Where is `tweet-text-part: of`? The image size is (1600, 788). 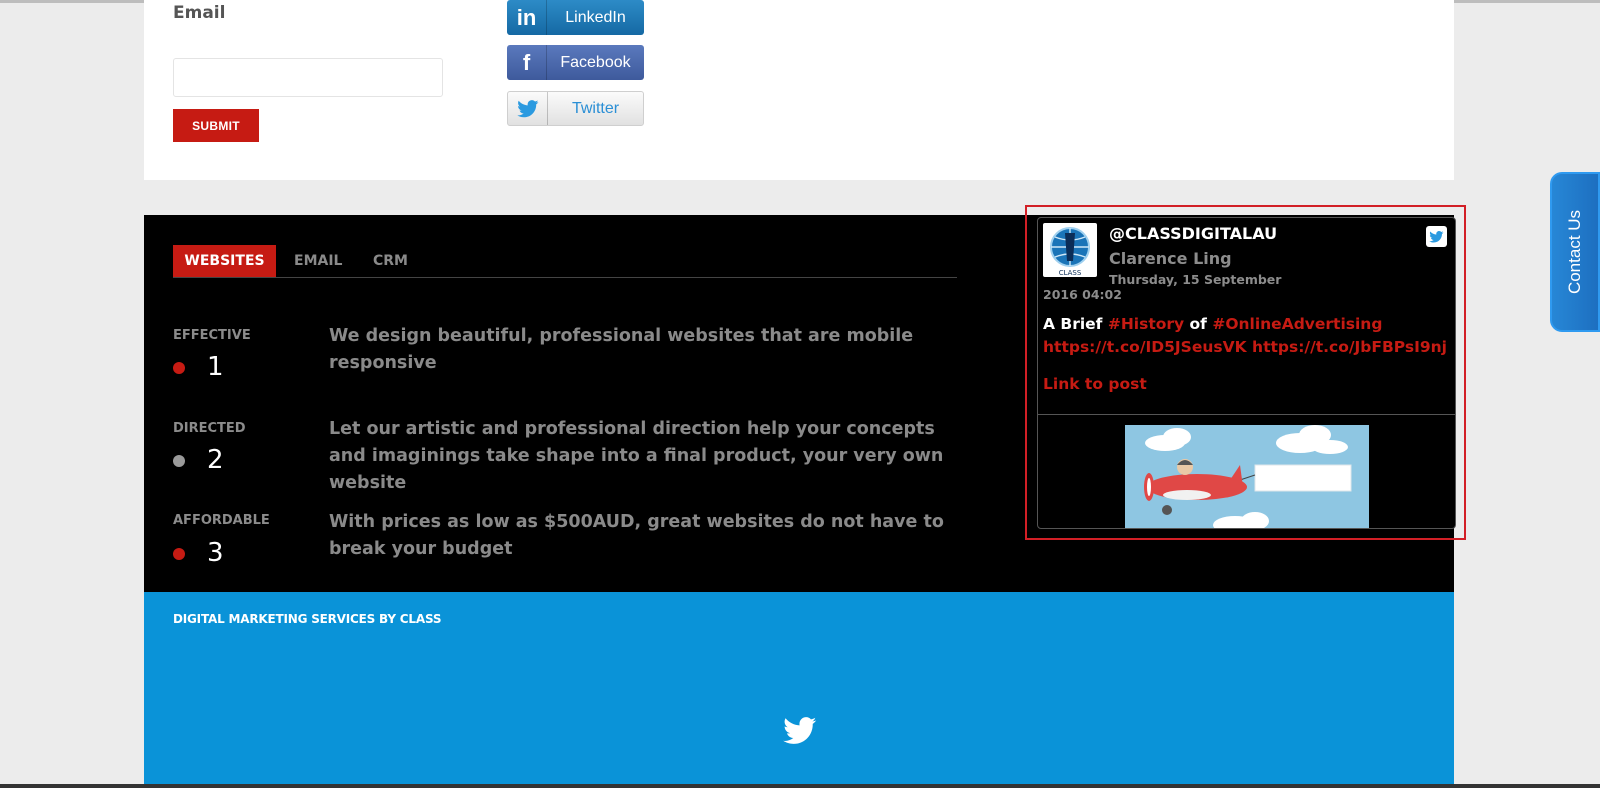
tweet-text-part: of is located at coordinates (1198, 324).